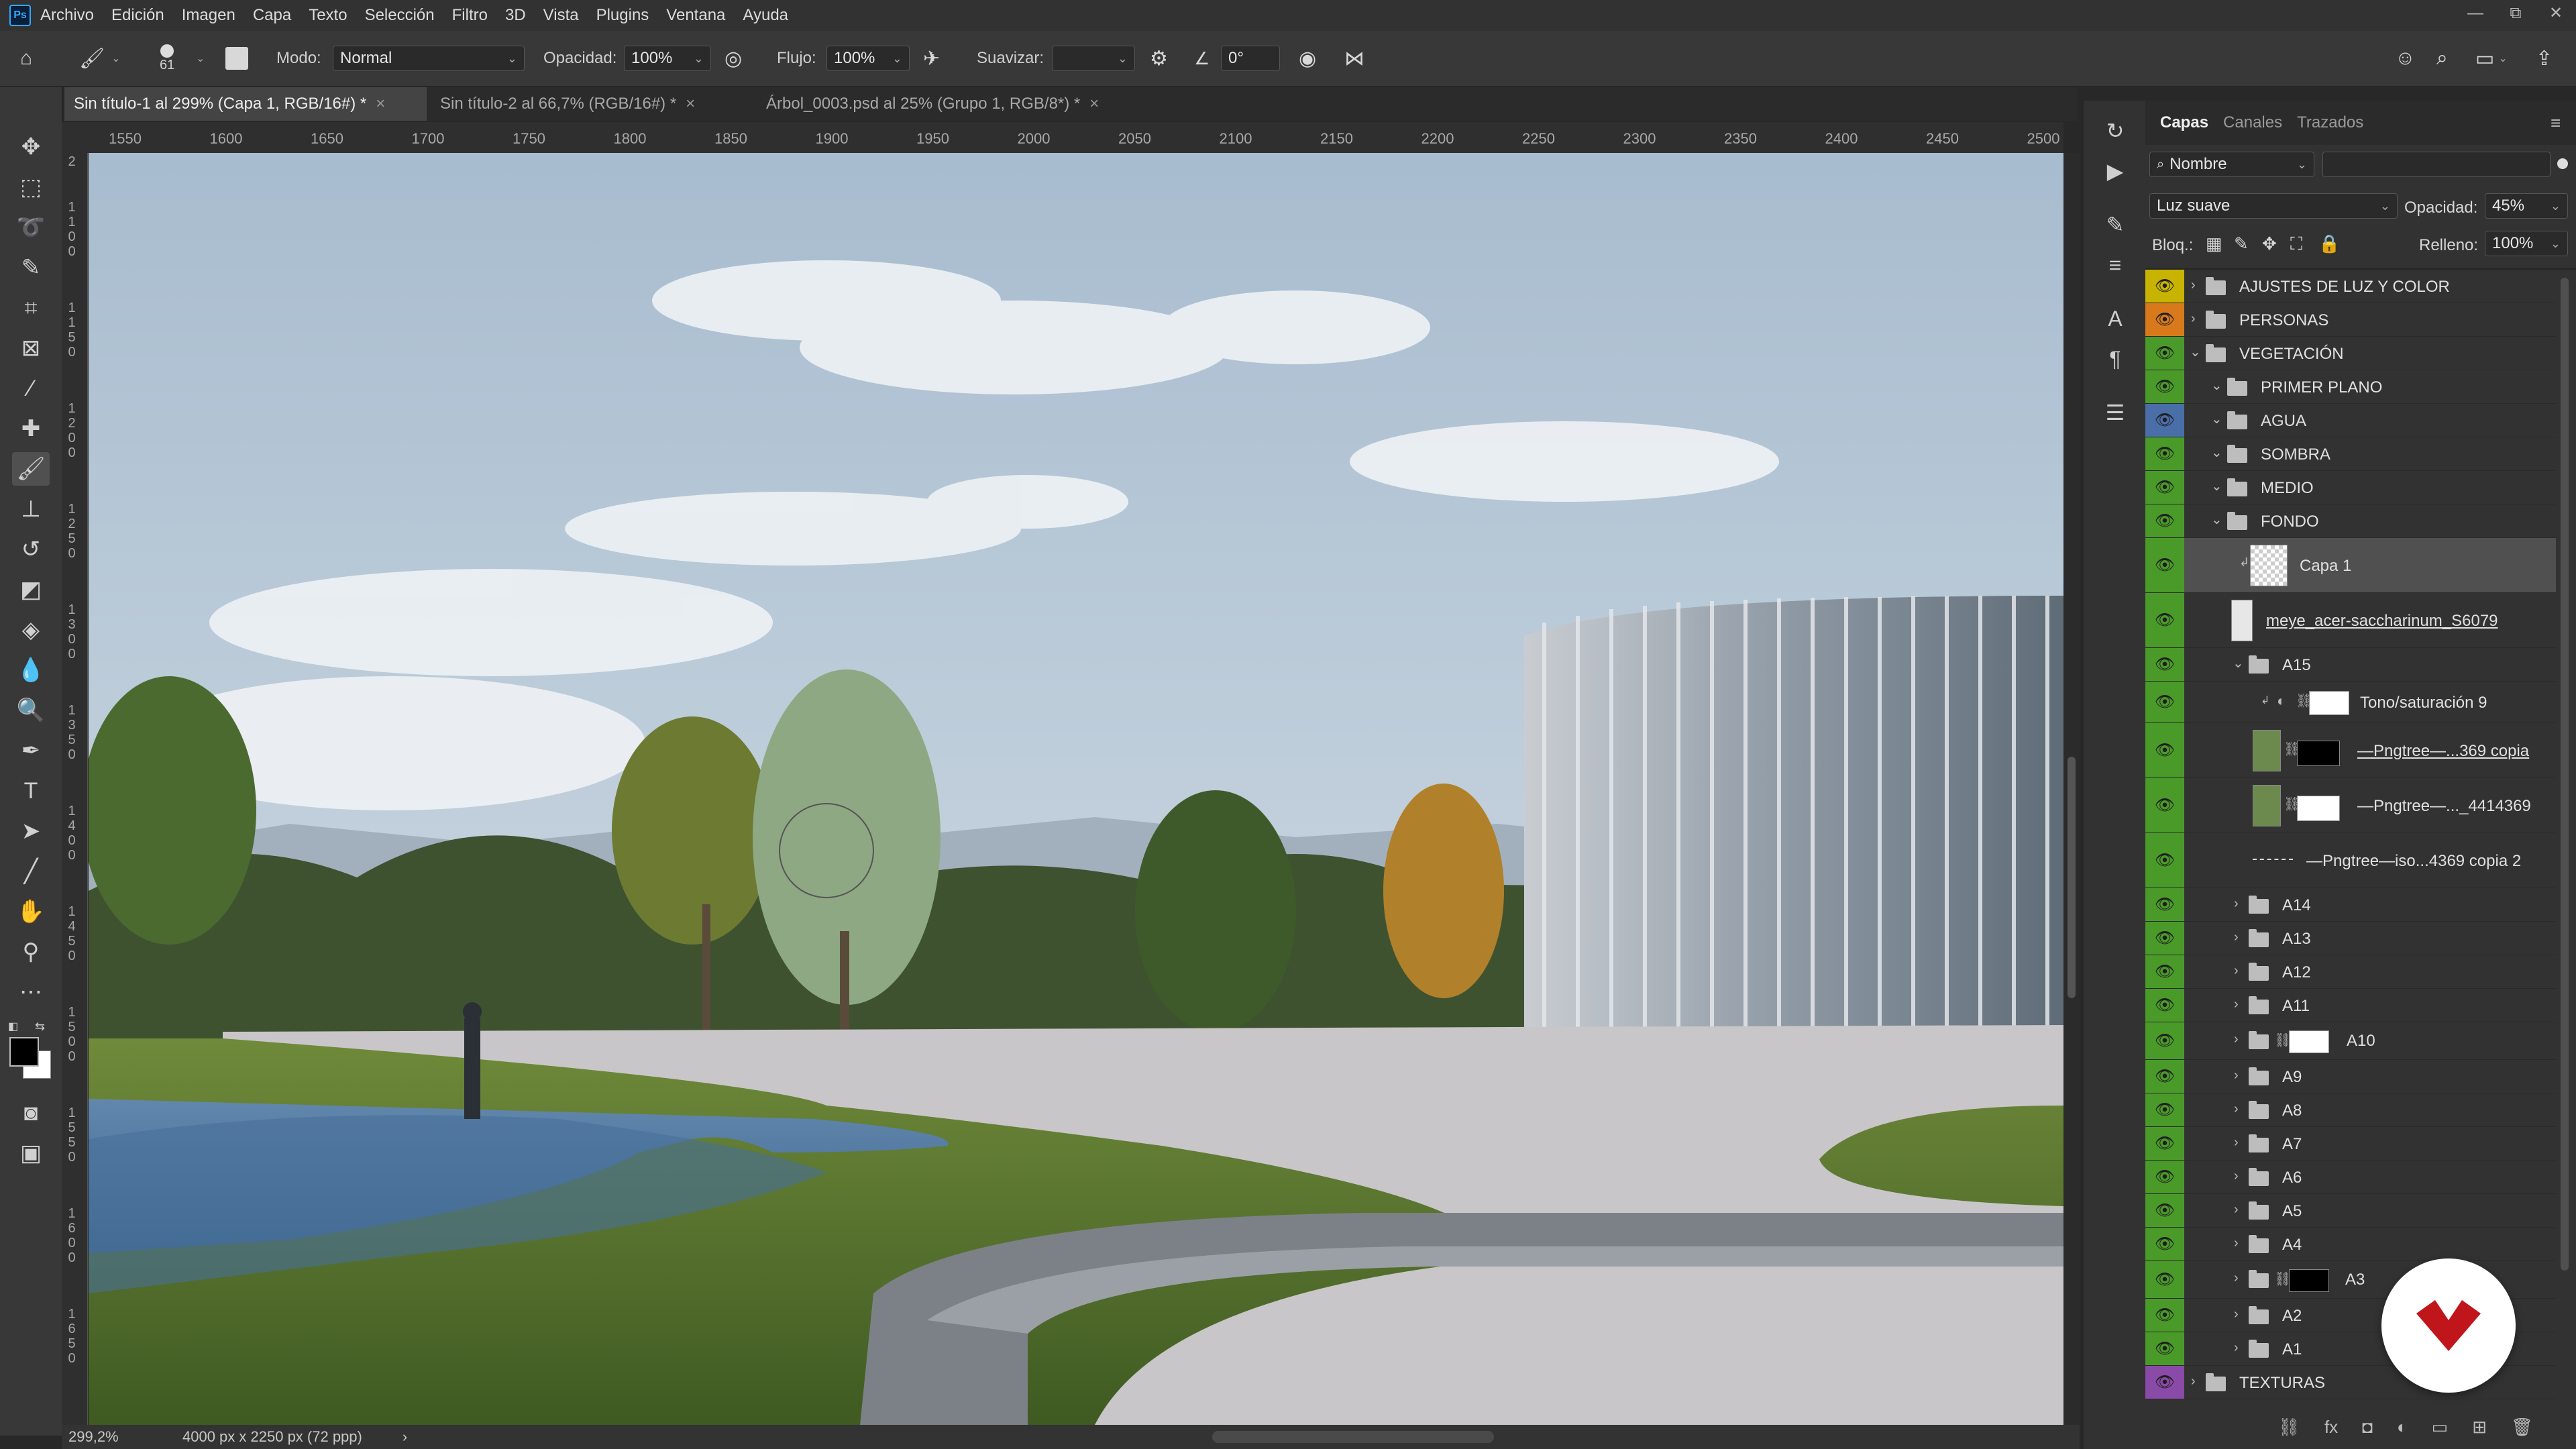  I want to click on layer-row-a11: 👁 › A11, so click(2350, 1005).